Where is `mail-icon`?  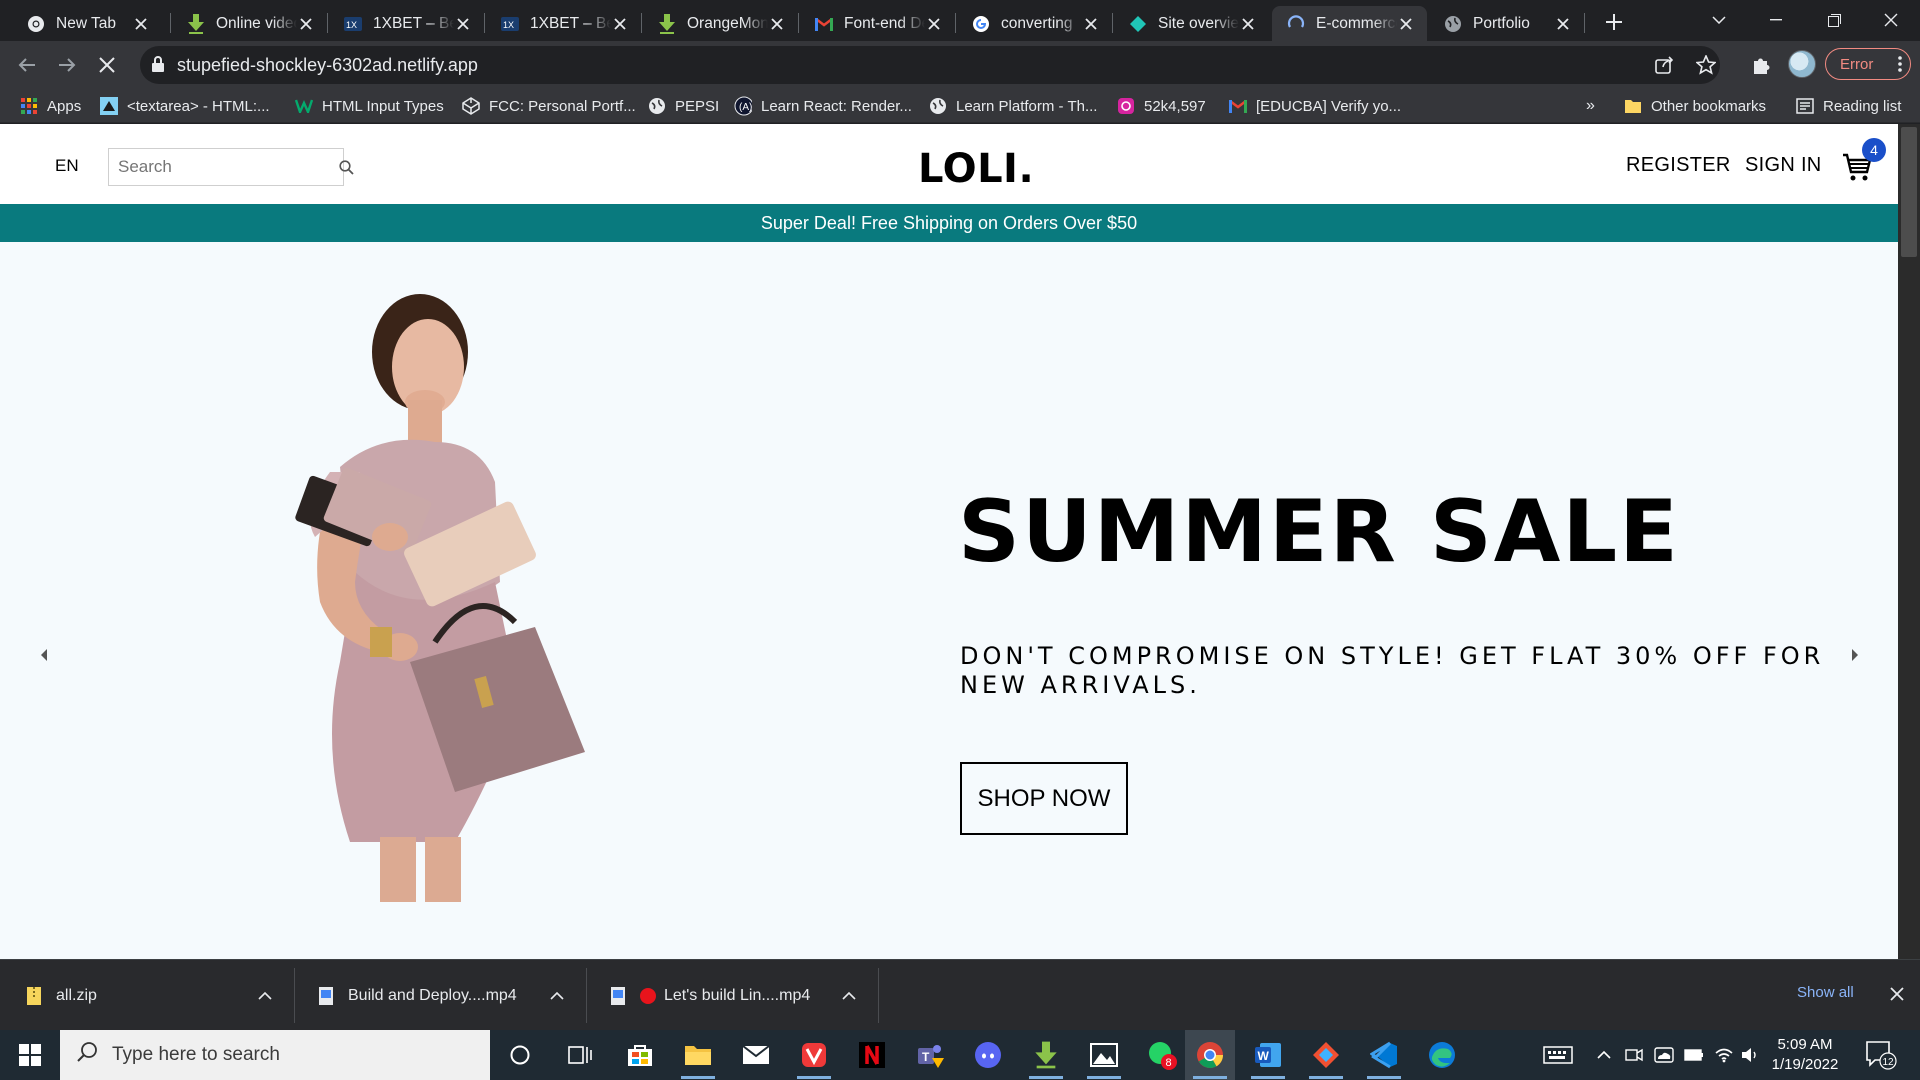
mail-icon is located at coordinates (756, 1055).